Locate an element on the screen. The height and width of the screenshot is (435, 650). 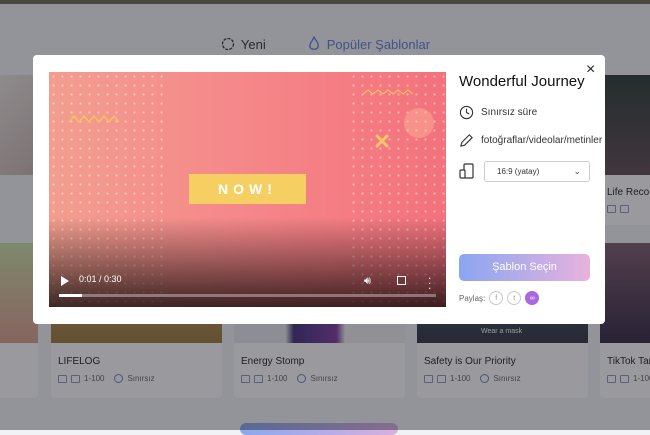
close-icon: × is located at coordinates (590, 70).